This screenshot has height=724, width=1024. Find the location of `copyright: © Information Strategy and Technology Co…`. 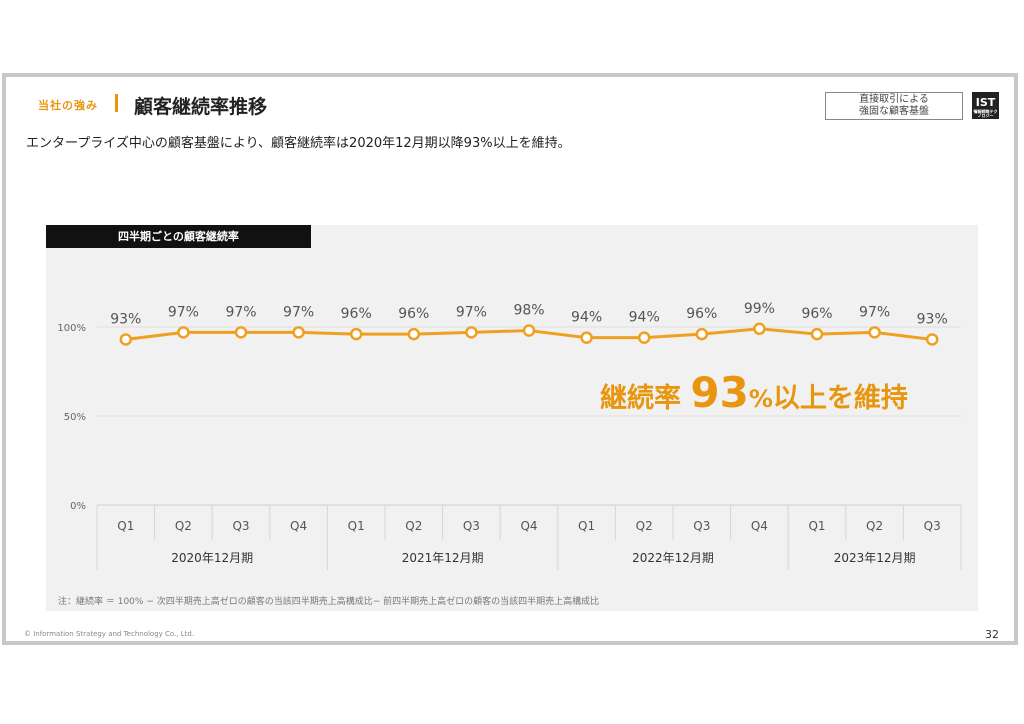

copyright: © Information Strategy and Technology Co… is located at coordinates (109, 634).